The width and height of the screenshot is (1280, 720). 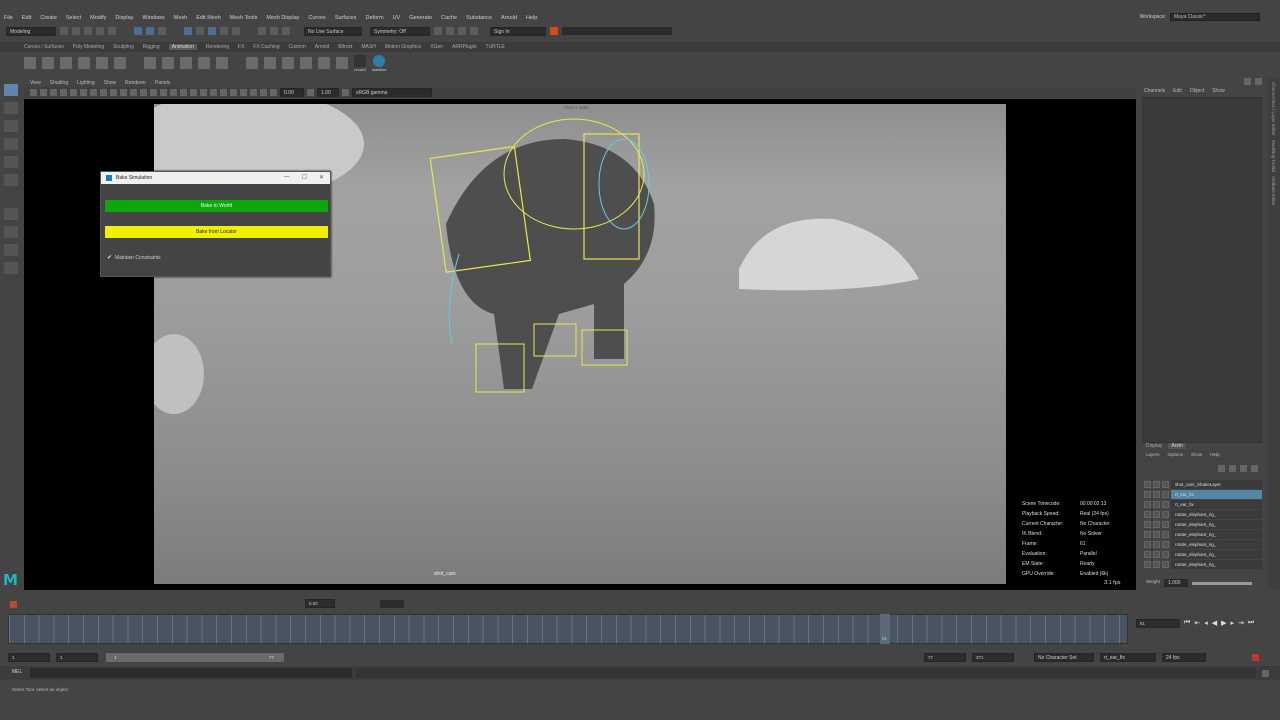 What do you see at coordinates (403, 47) in the screenshot?
I see `shelf-tab-motion-graphics: Motion Graphics` at bounding box center [403, 47].